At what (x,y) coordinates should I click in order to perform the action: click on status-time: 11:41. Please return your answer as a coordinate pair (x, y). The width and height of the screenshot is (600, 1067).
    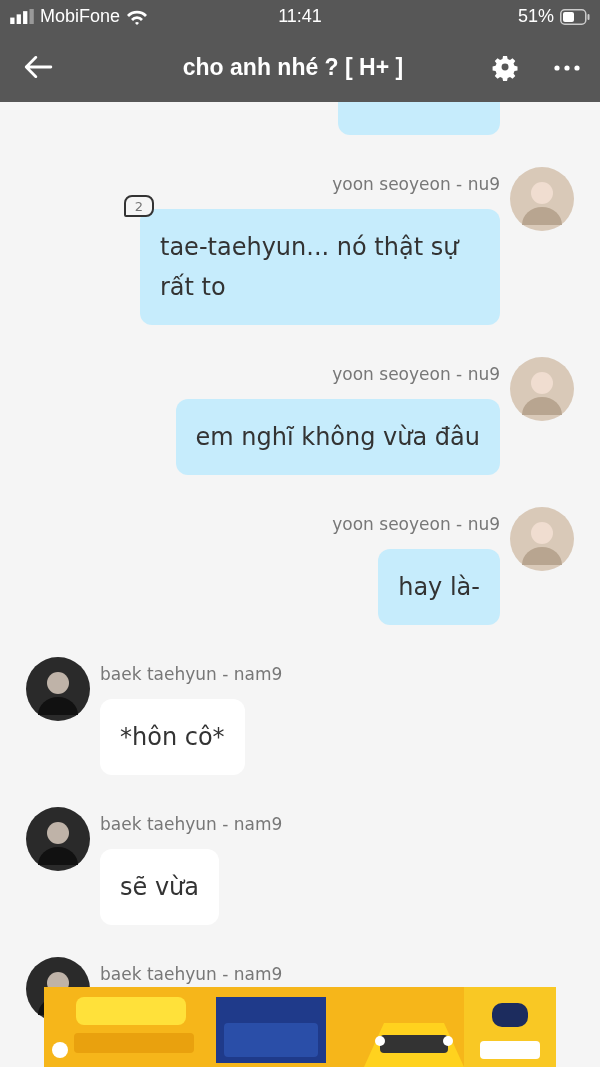
    Looking at the image, I should click on (300, 16).